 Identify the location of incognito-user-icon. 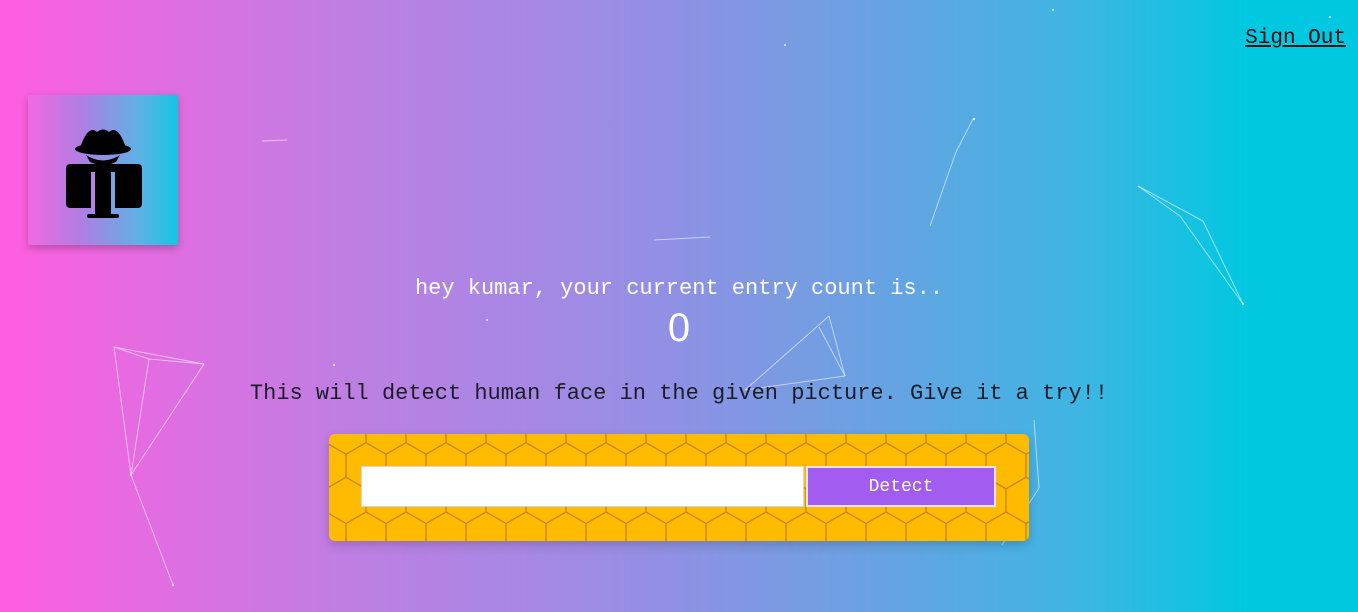
(104, 173).